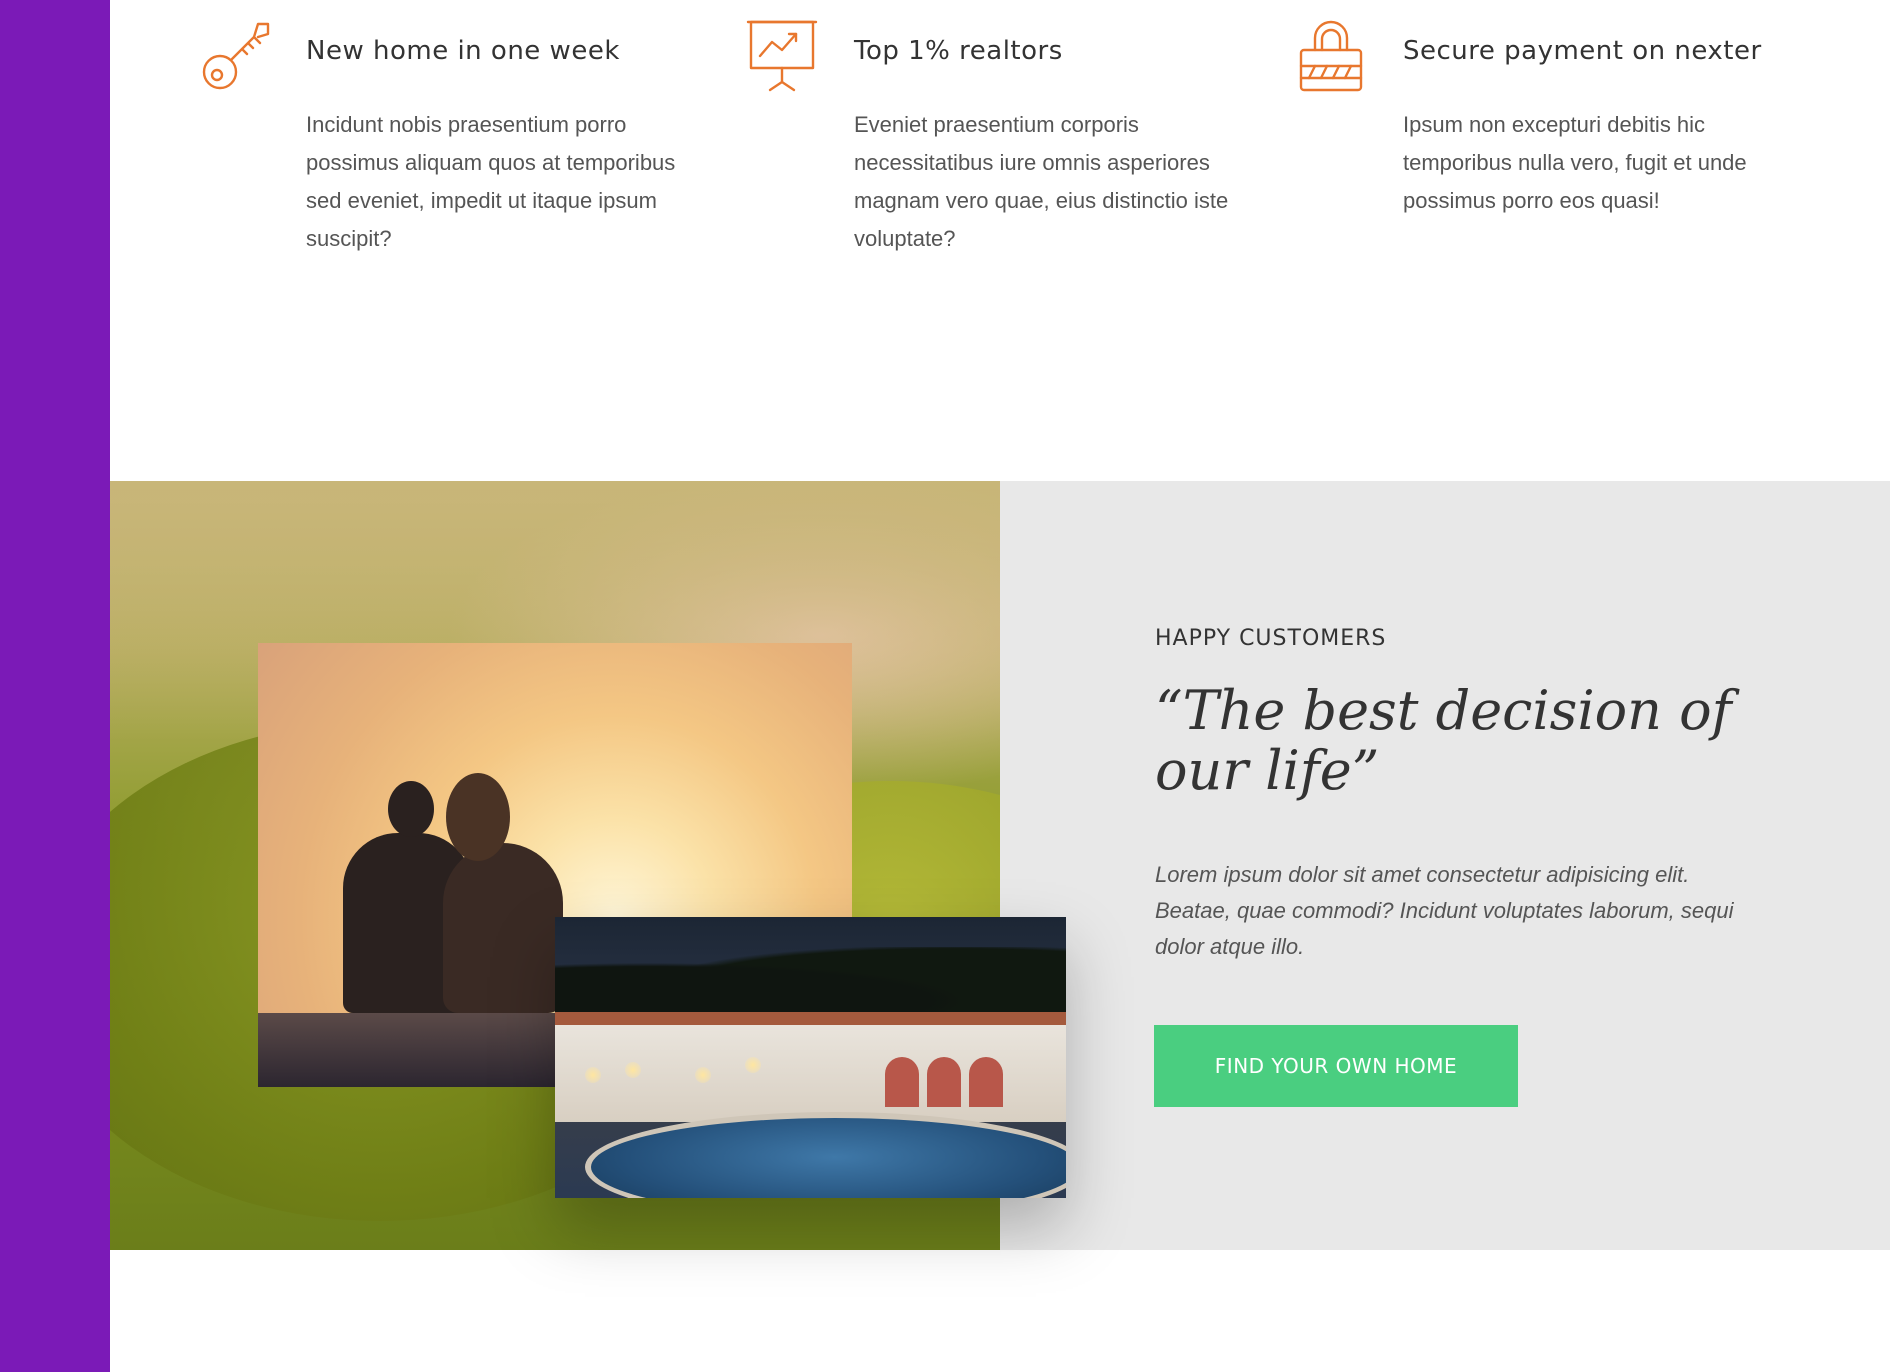 The image size is (1890, 1372). I want to click on feature-title: Top 1% realtors, so click(958, 51).